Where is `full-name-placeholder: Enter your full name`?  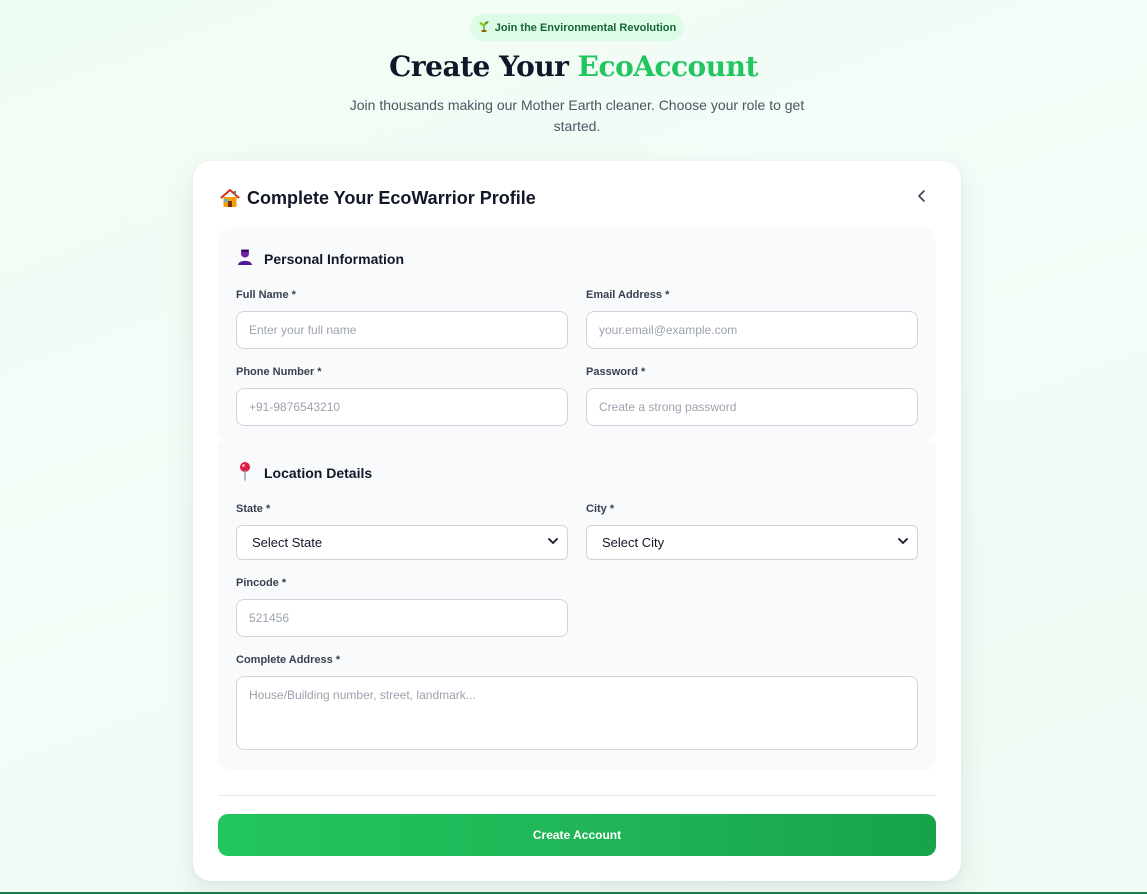 full-name-placeholder: Enter your full name is located at coordinates (303, 330).